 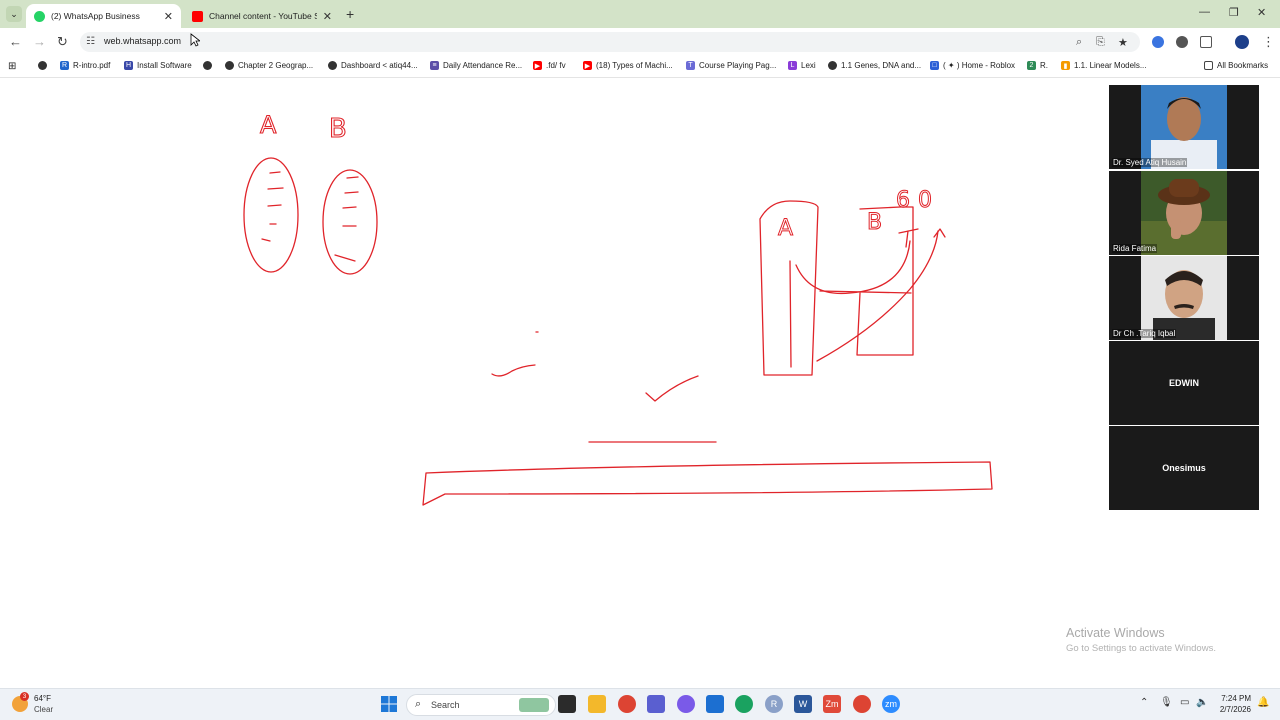 I want to click on bookmark-label: R-intro.pdf, so click(x=92, y=65).